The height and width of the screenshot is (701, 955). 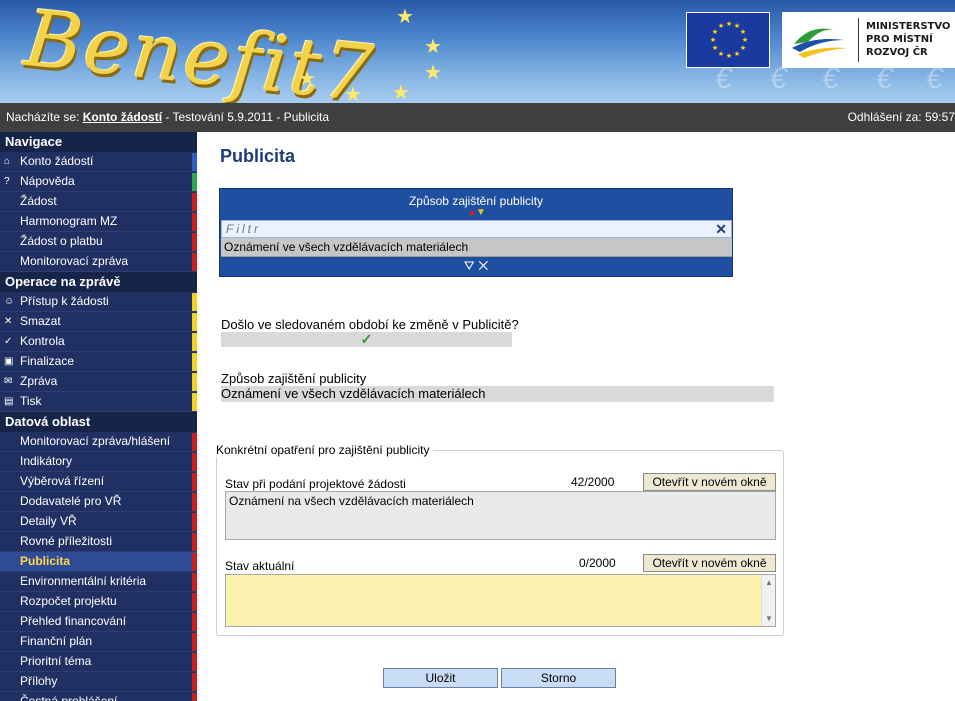 What do you see at coordinates (98, 522) in the screenshot?
I see `sidebar-item-detaily-vr: Detaily VŘ` at bounding box center [98, 522].